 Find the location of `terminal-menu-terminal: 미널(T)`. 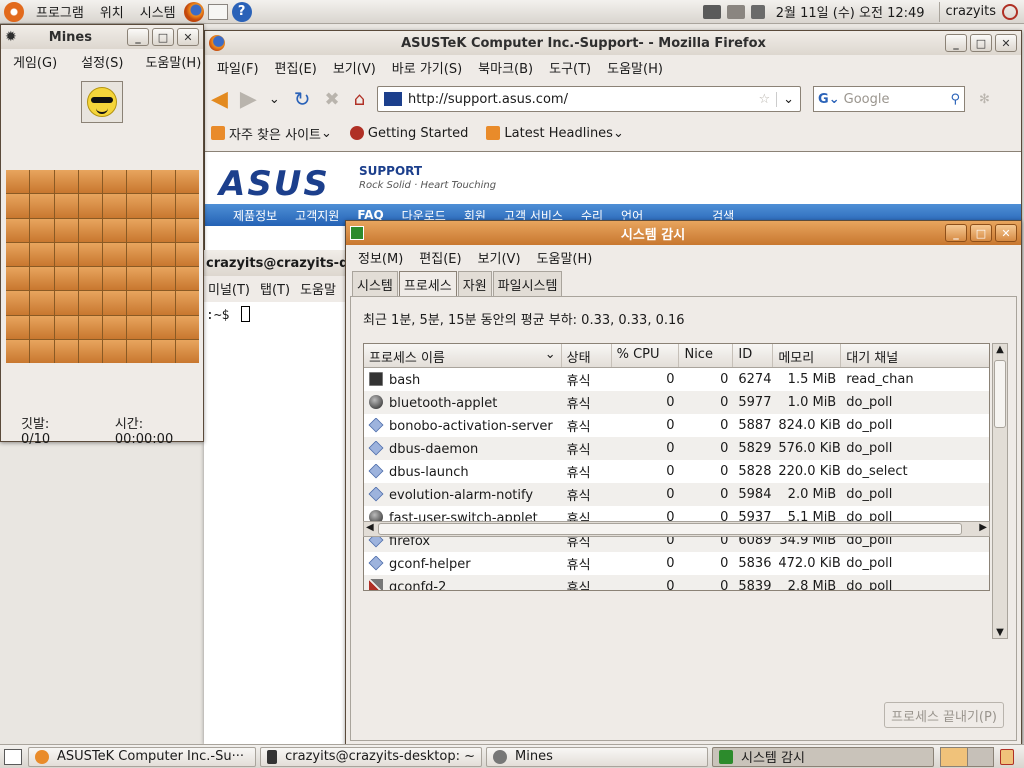

terminal-menu-terminal: 미널(T) is located at coordinates (229, 288).